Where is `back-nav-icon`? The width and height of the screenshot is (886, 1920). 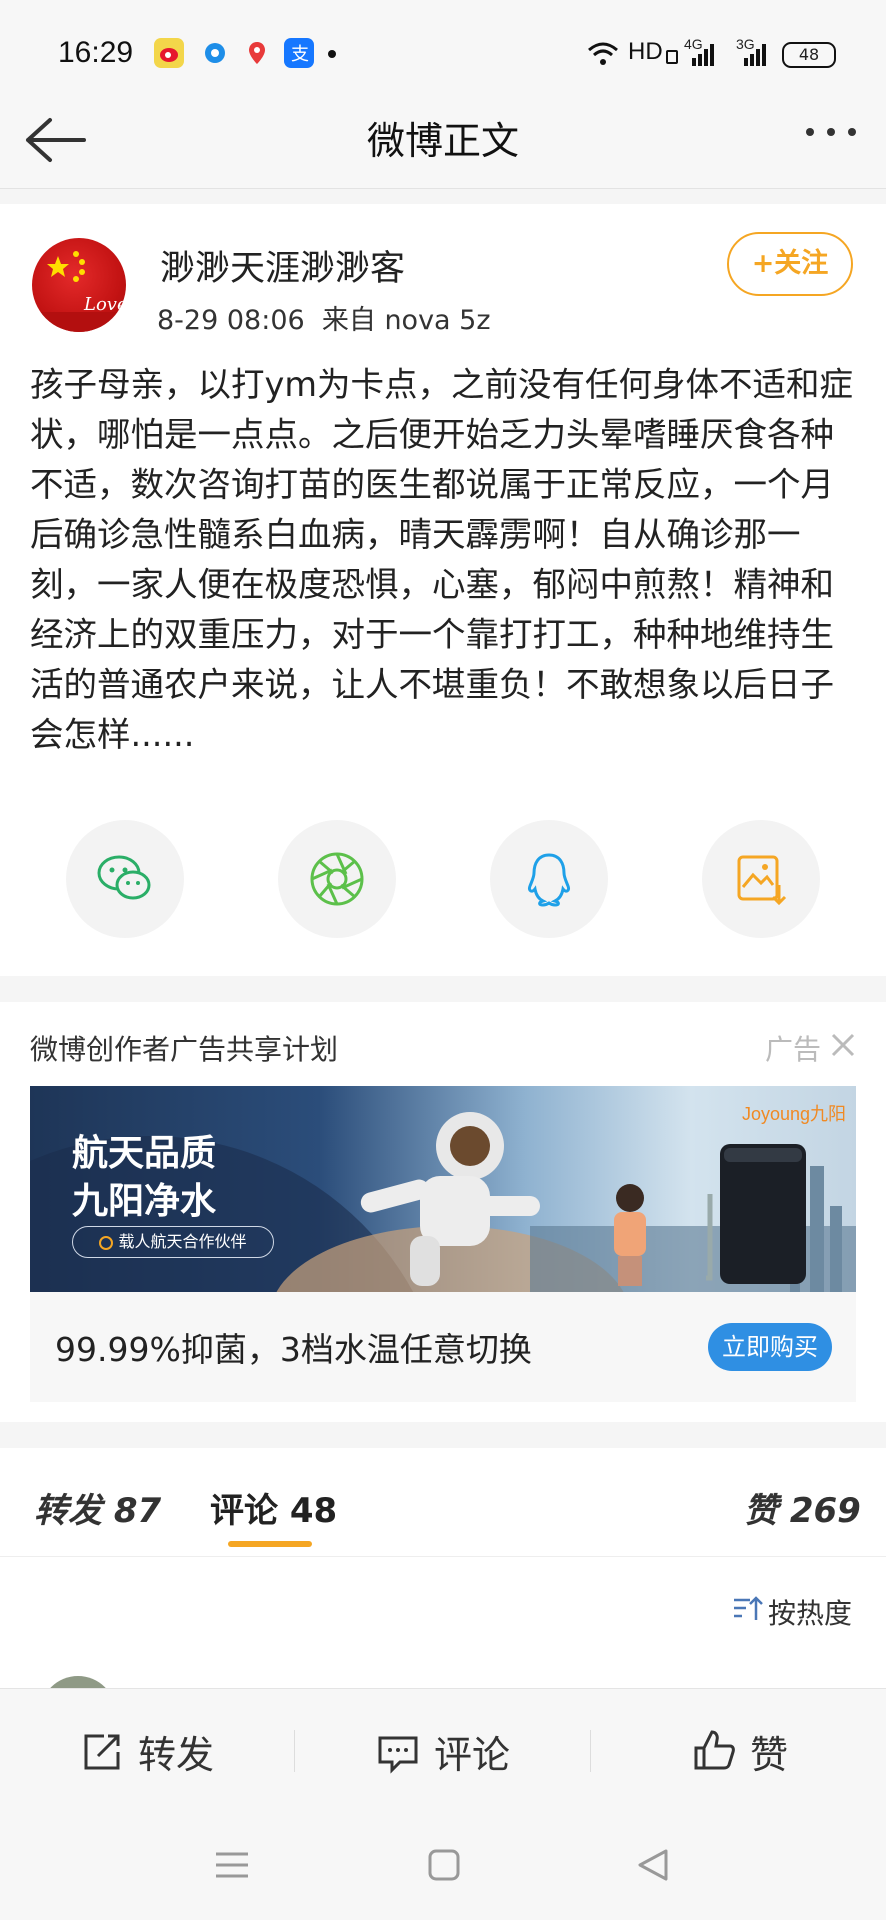 back-nav-icon is located at coordinates (653, 1867).